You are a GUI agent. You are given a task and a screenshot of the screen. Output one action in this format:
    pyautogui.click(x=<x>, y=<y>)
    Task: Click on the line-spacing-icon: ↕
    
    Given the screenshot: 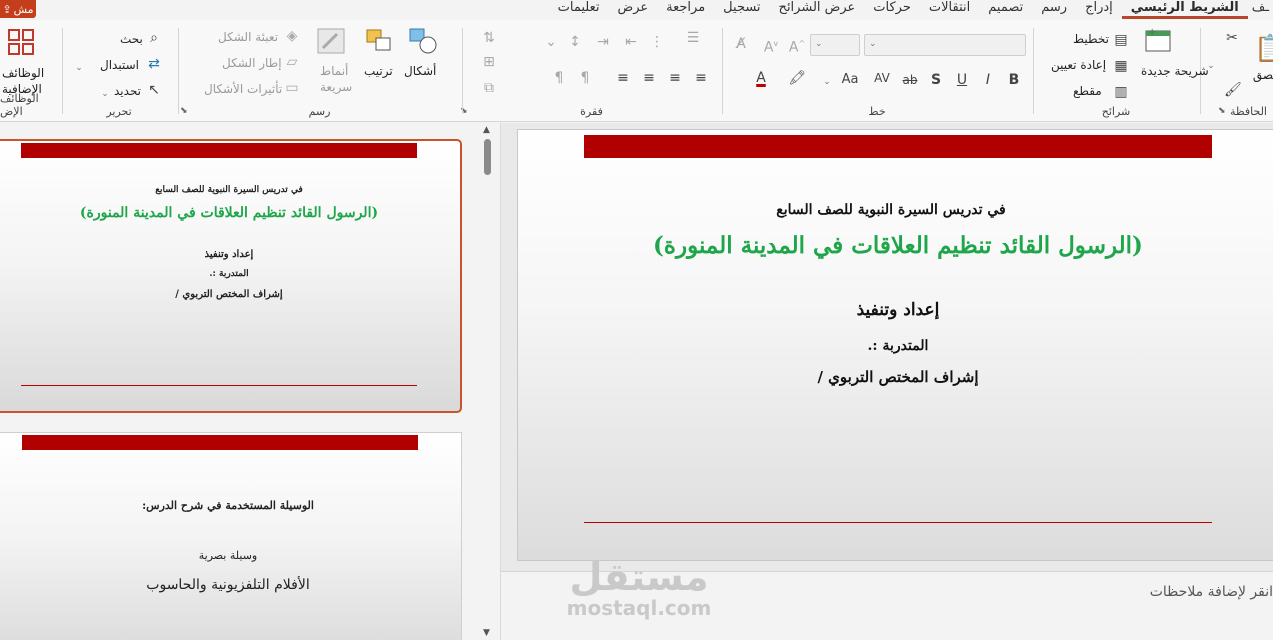 What is the action you would take?
    pyautogui.click(x=575, y=42)
    